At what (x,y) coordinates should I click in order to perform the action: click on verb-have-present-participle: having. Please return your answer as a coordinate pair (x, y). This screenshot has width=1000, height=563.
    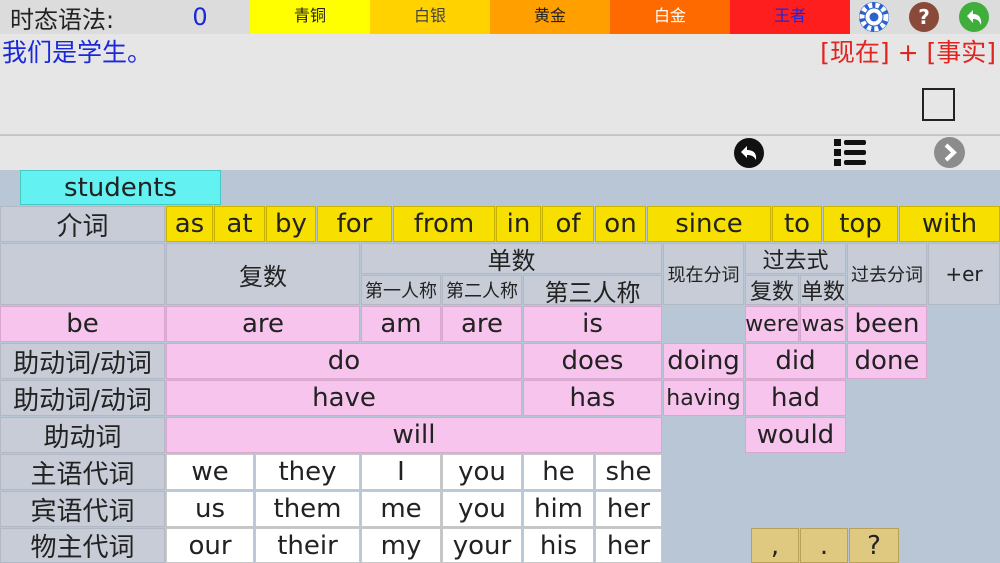
    Looking at the image, I should click on (703, 398).